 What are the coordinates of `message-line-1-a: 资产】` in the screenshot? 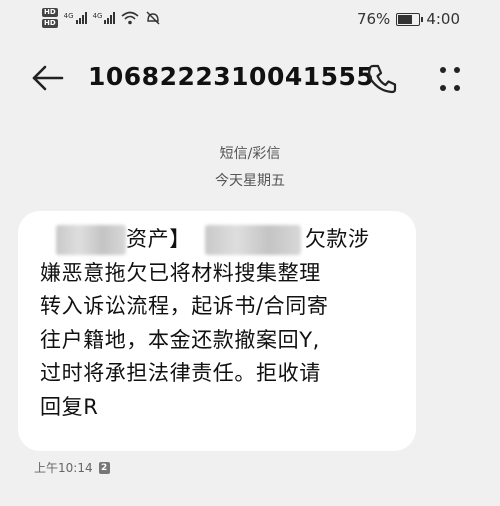 It's located at (158, 239).